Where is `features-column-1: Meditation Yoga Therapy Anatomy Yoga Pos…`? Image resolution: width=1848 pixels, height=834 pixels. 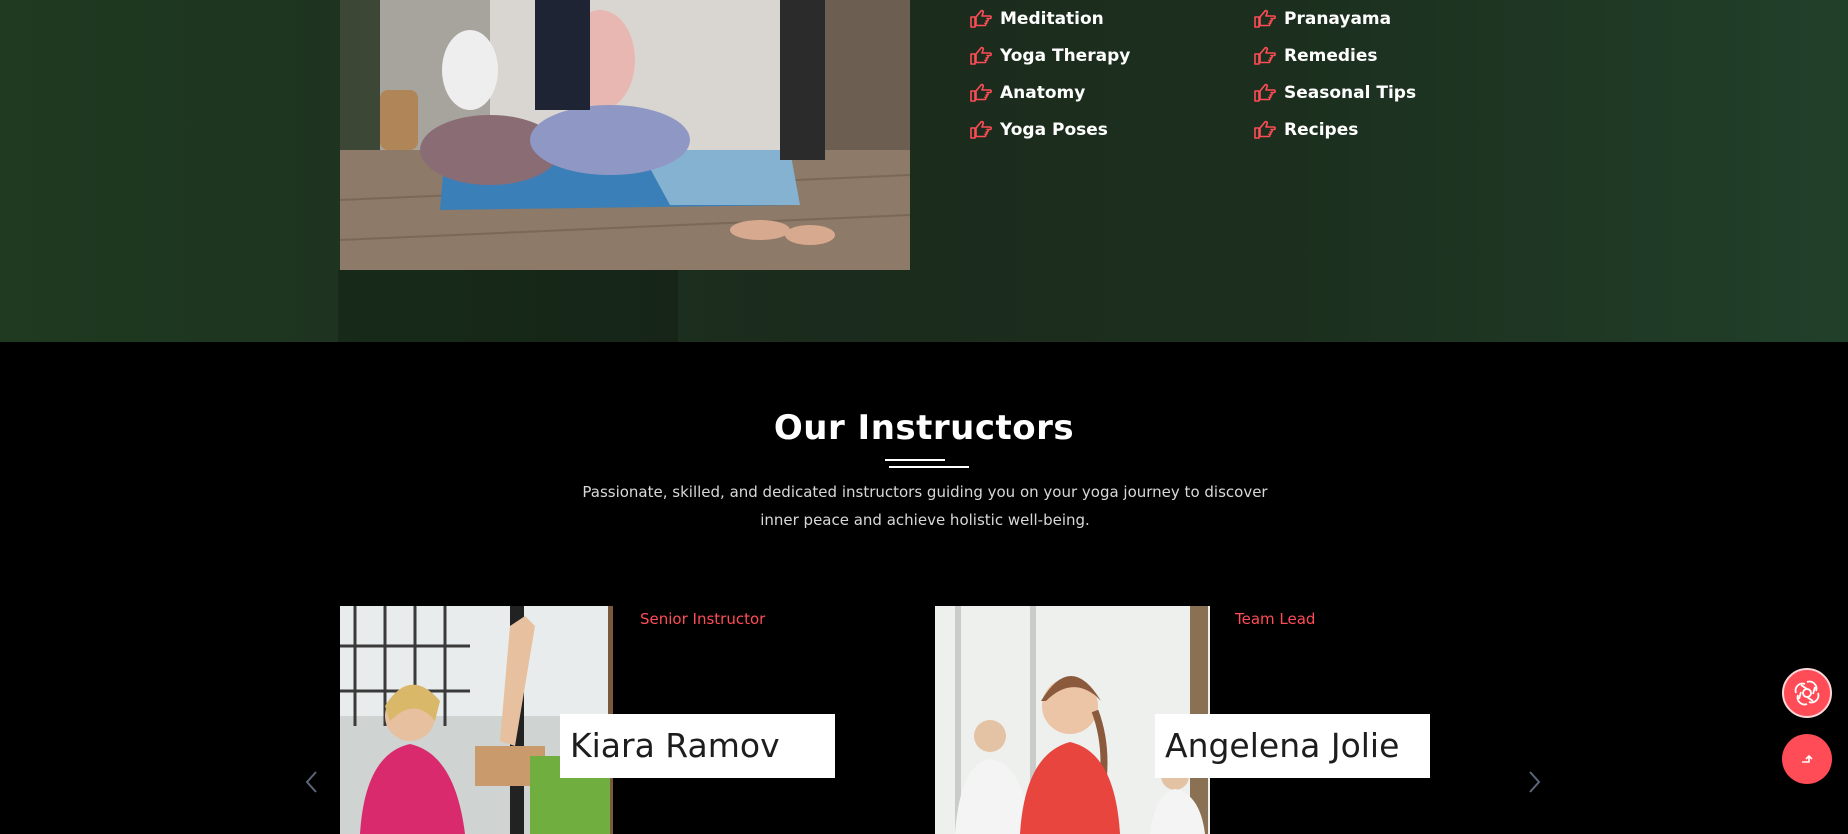 features-column-1: Meditation Yoga Therapy Anatomy Yoga Pos… is located at coordinates (1050, 74).